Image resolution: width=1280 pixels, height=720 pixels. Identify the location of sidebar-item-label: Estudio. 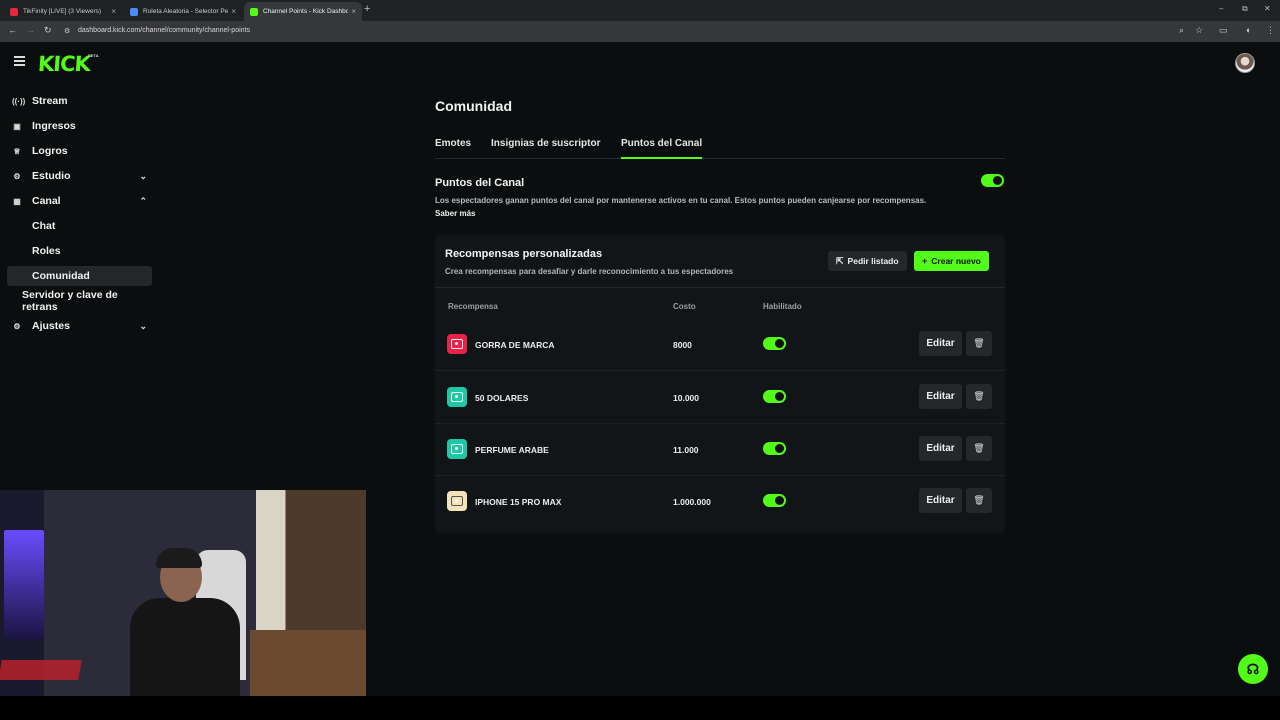
(51, 176).